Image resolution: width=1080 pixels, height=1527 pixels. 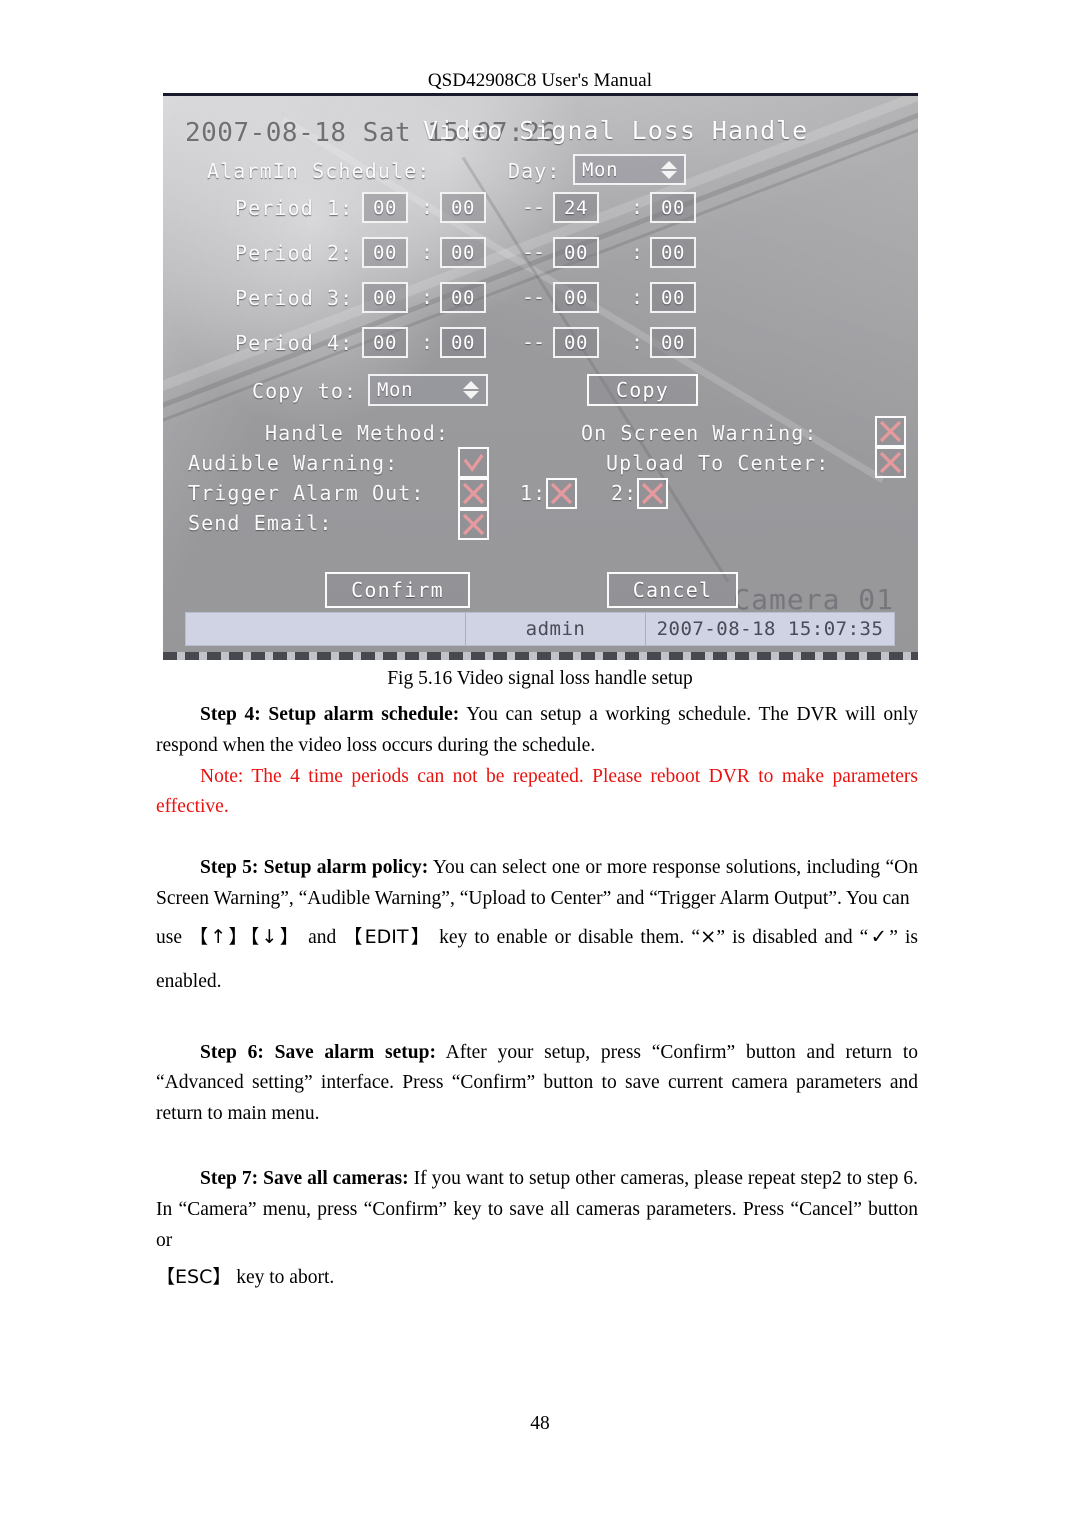 What do you see at coordinates (463, 342) in the screenshot?
I see `period-4-start-min: 00` at bounding box center [463, 342].